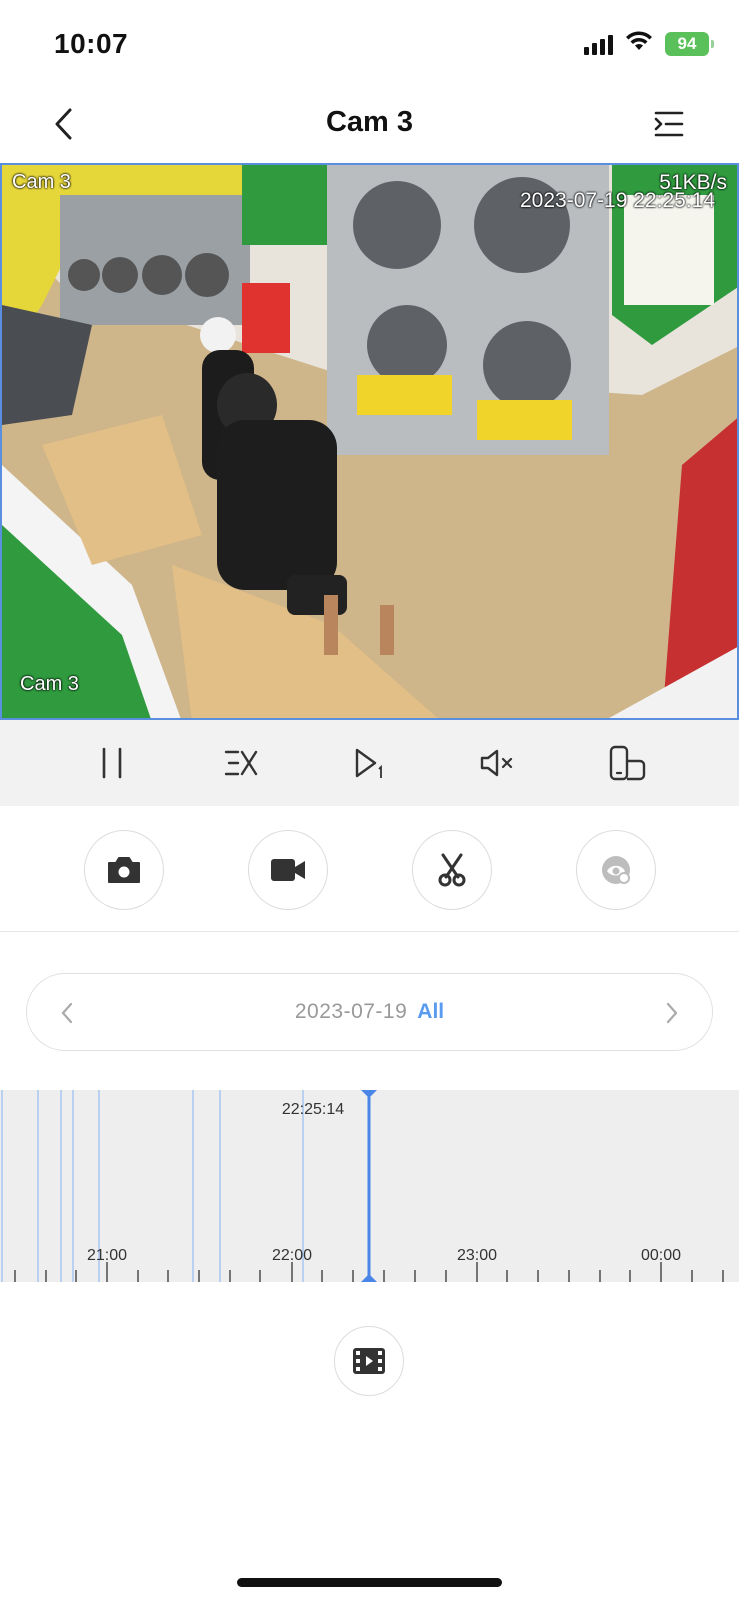 The height and width of the screenshot is (1600, 739). Describe the element at coordinates (107, 1255) in the screenshot. I see `hour-label: 21:00` at that location.